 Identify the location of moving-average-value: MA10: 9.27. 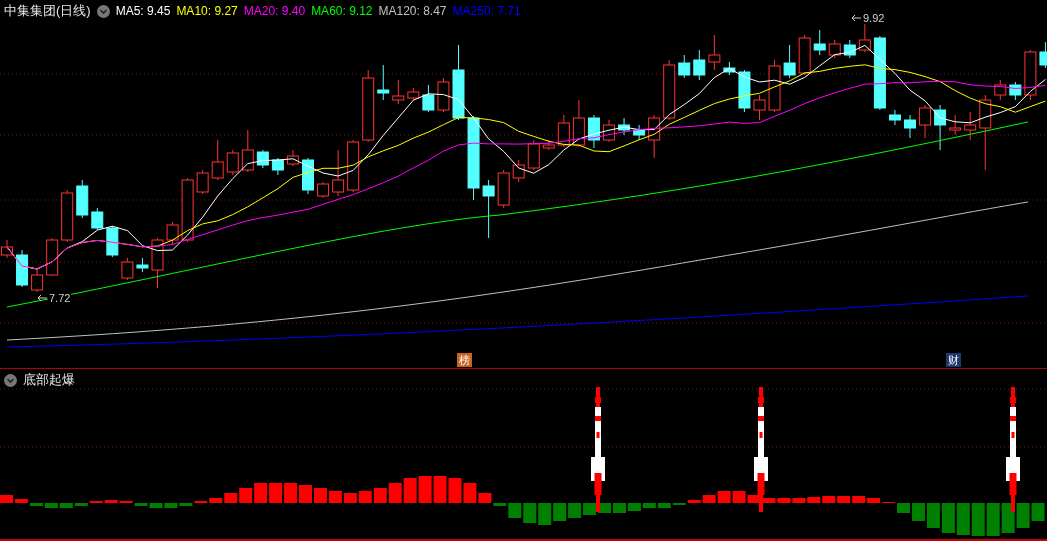
(207, 11).